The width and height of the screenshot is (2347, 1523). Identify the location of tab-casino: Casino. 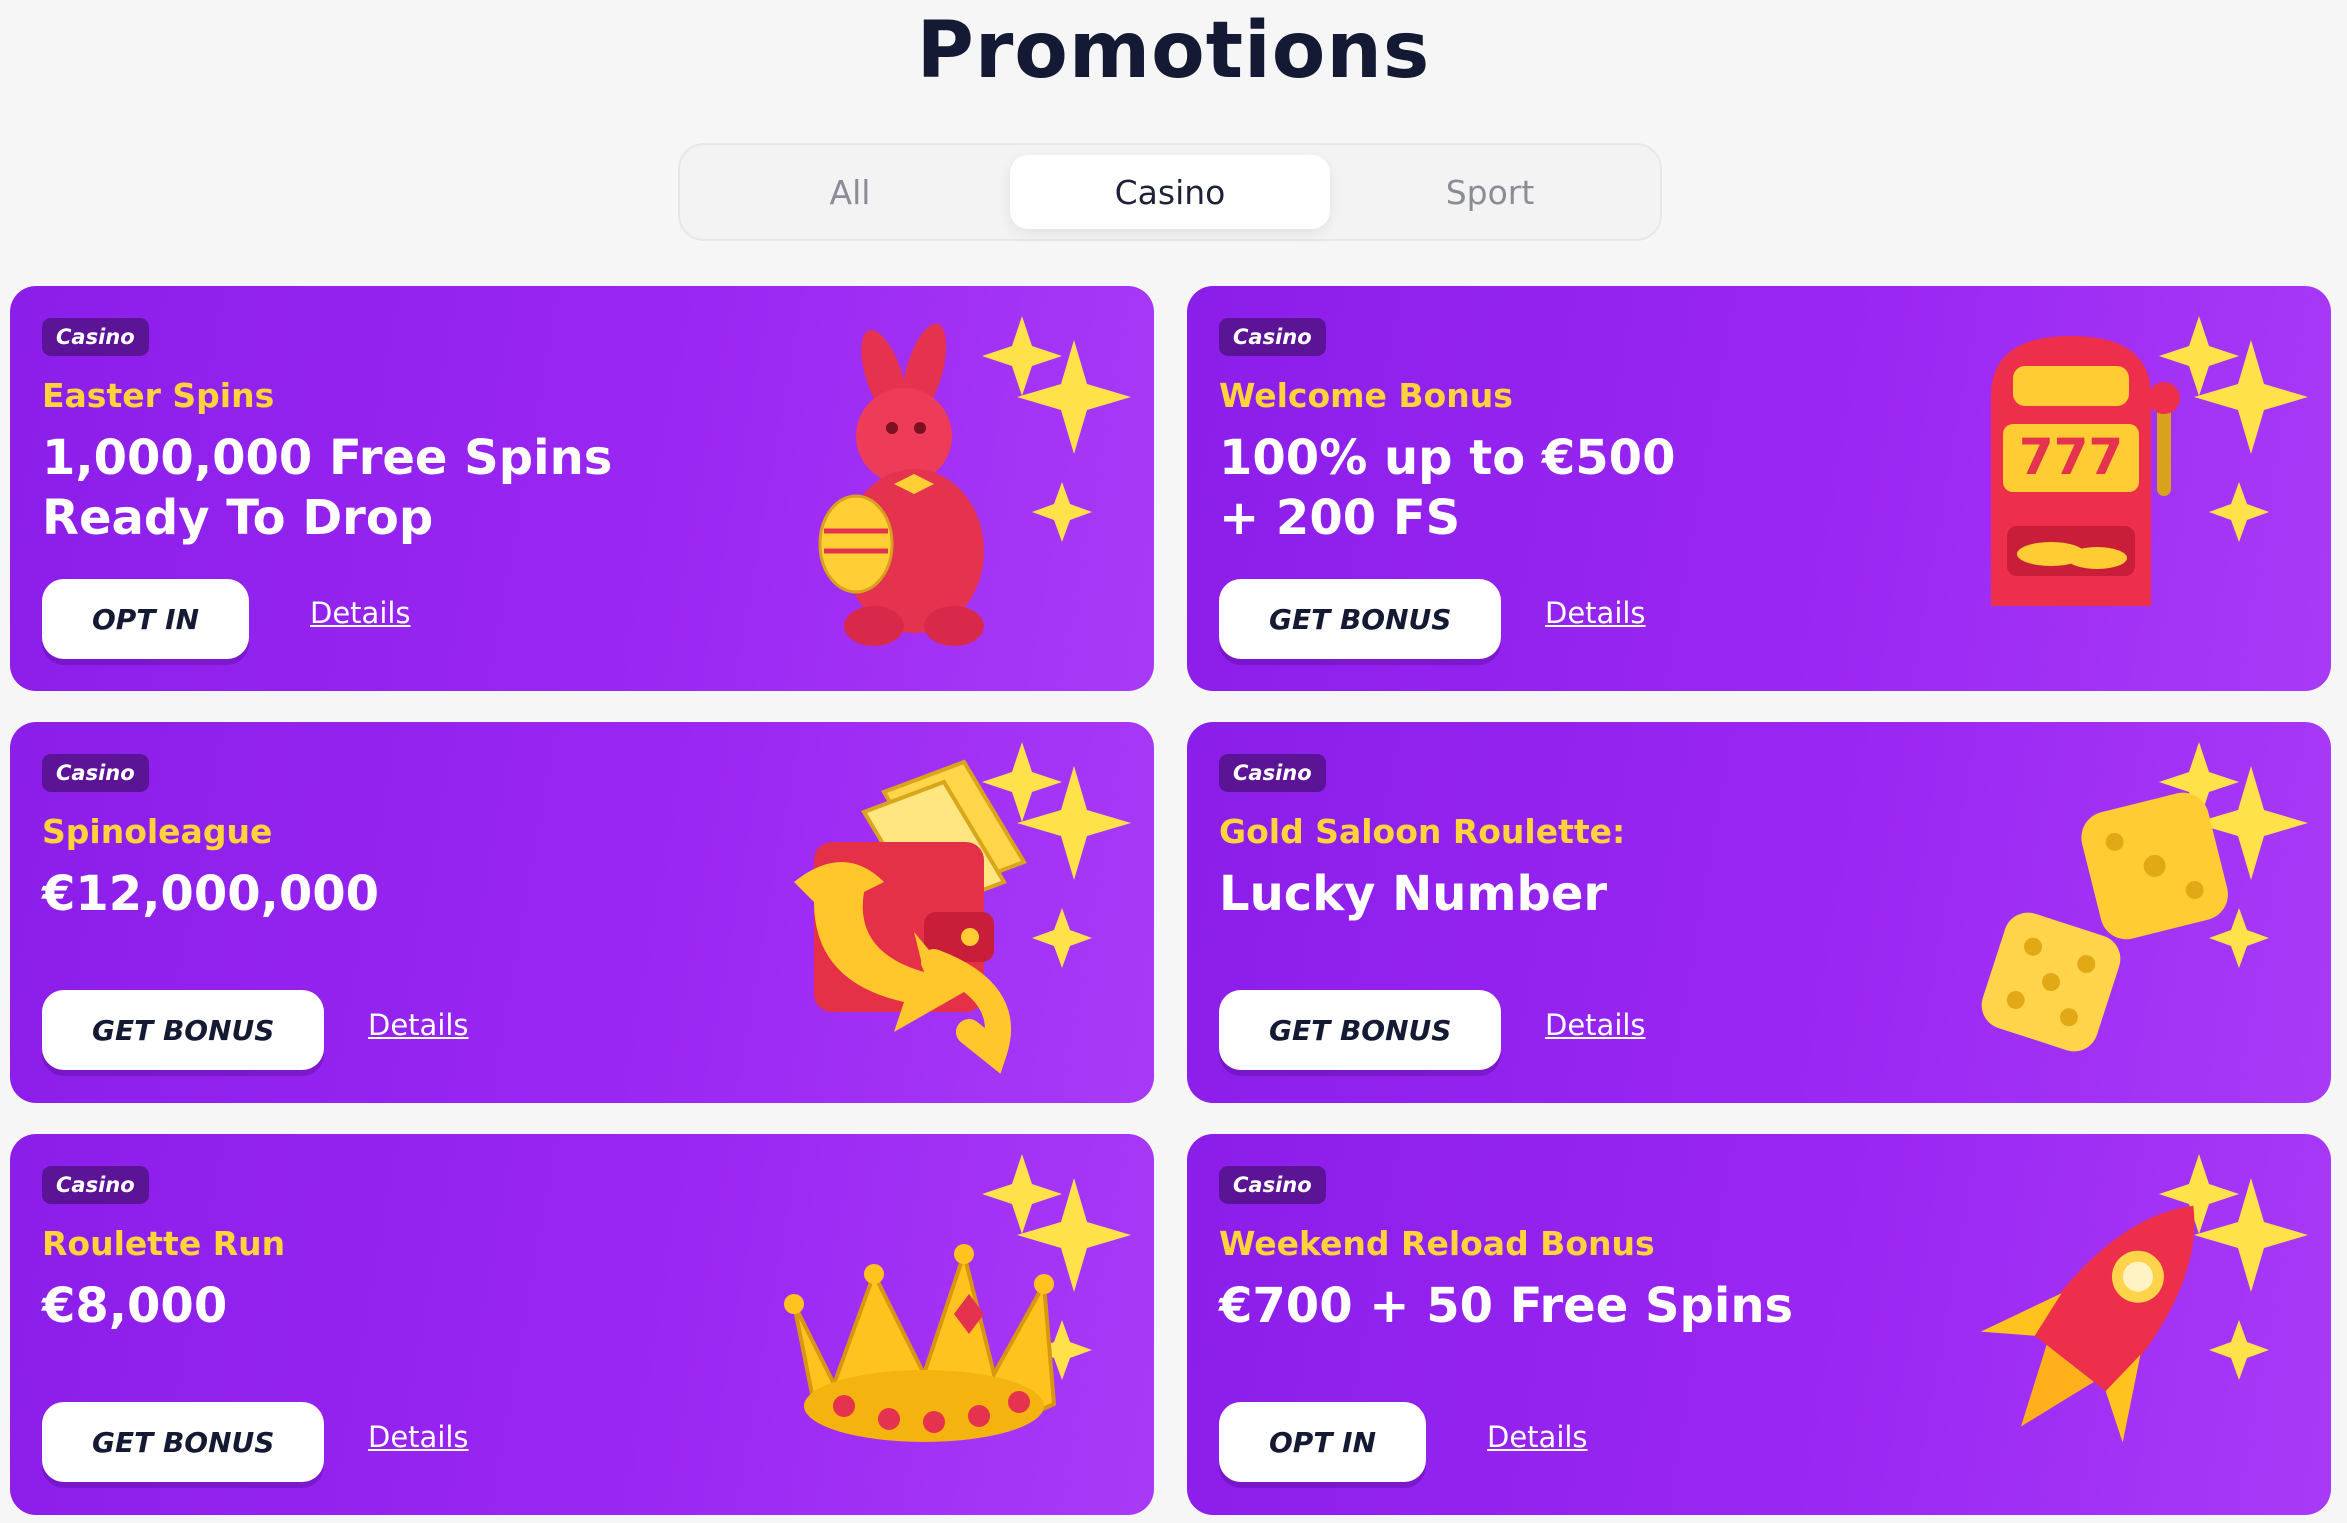
(1170, 192).